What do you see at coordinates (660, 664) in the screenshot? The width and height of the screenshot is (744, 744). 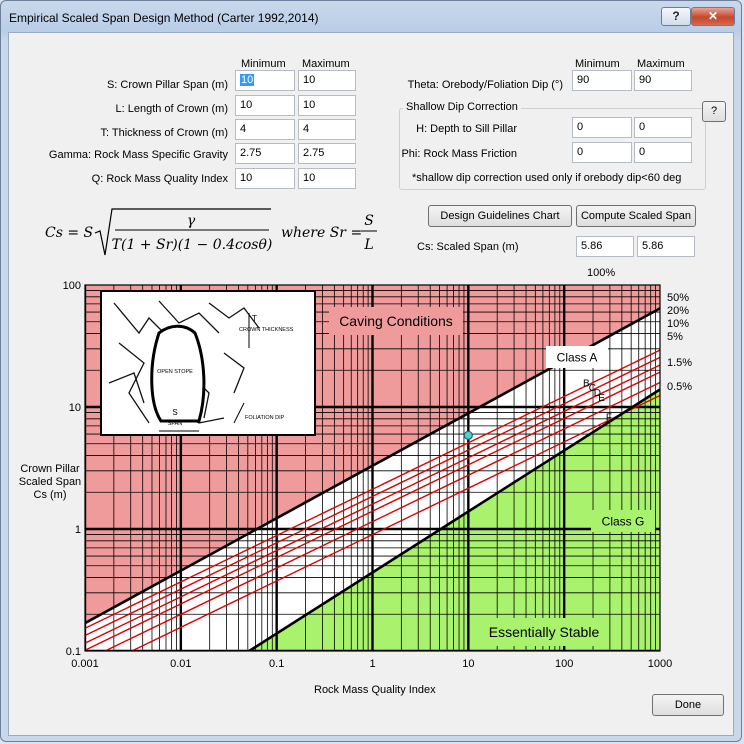 I see `x-tick-label: 1000` at bounding box center [660, 664].